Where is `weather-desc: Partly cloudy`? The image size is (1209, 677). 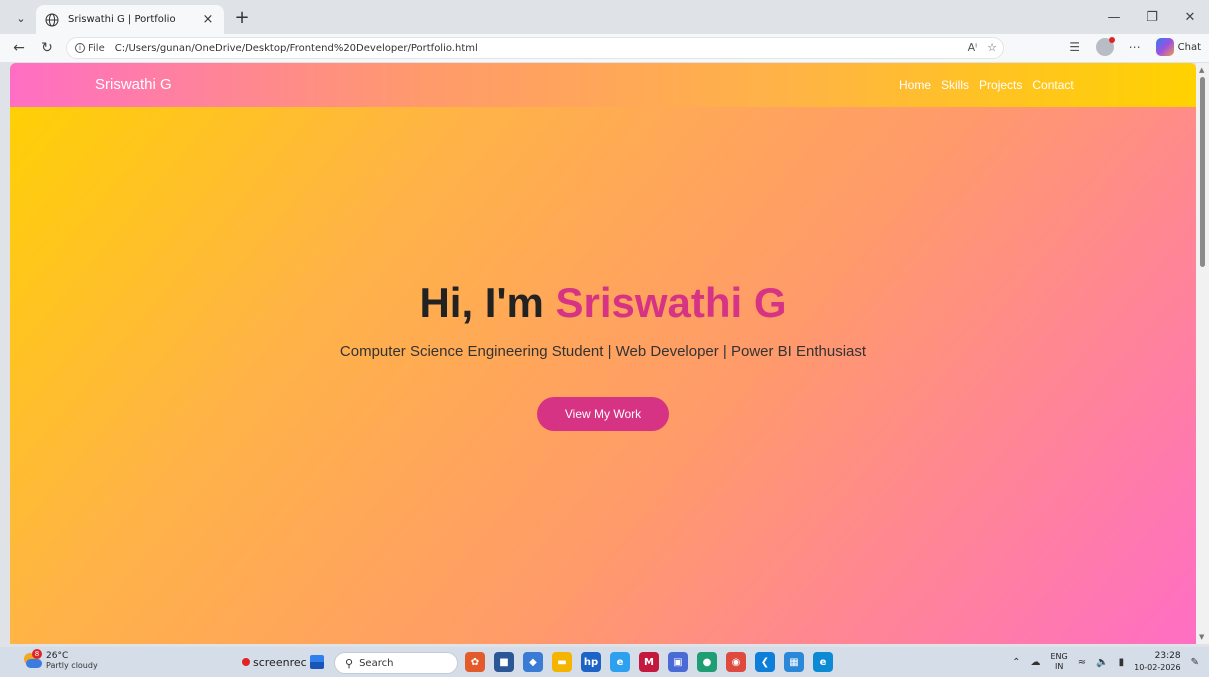
weather-desc: Partly cloudy is located at coordinates (72, 665).